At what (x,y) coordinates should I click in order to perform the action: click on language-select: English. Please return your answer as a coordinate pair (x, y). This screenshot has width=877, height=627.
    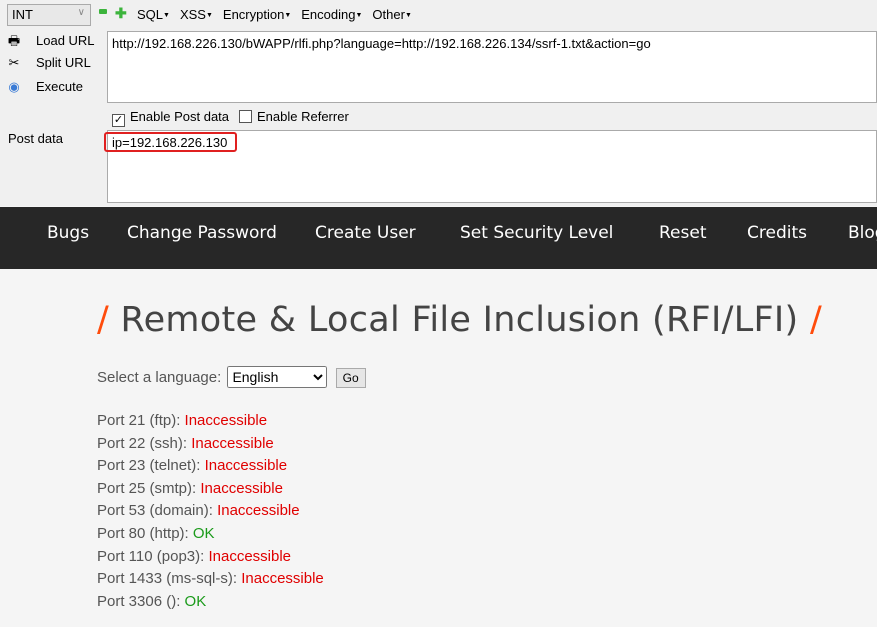
    Looking at the image, I should click on (277, 377).